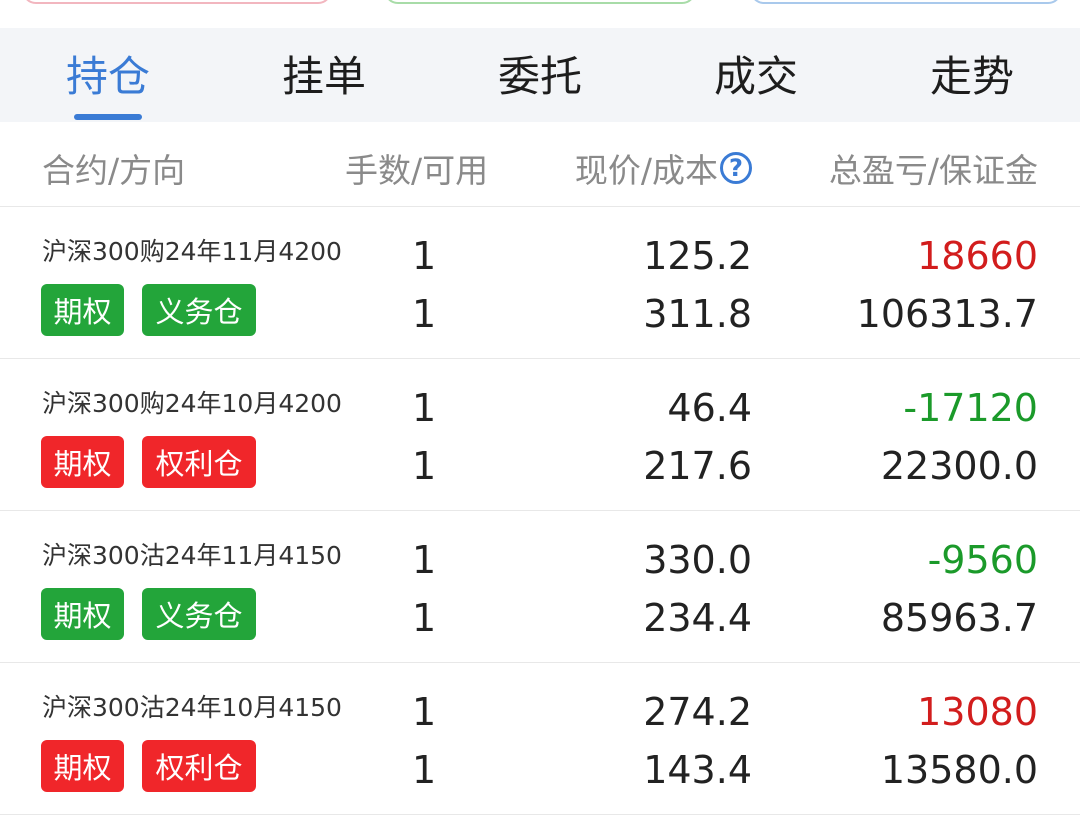  What do you see at coordinates (977, 712) in the screenshot?
I see `total-pnl-value: 13080` at bounding box center [977, 712].